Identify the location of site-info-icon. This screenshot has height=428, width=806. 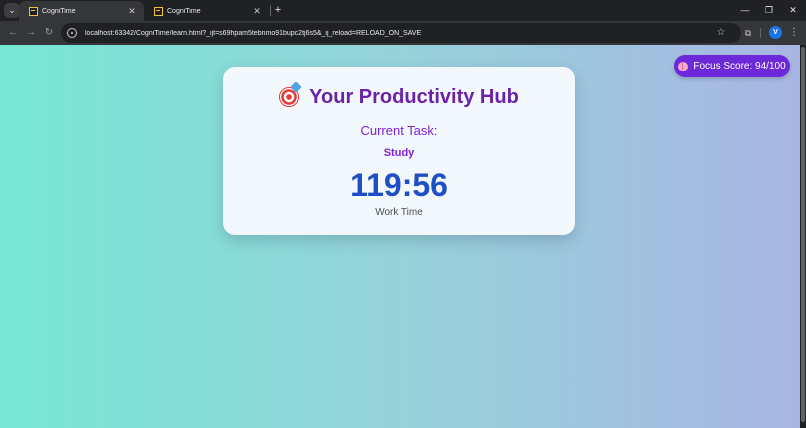
(72, 33).